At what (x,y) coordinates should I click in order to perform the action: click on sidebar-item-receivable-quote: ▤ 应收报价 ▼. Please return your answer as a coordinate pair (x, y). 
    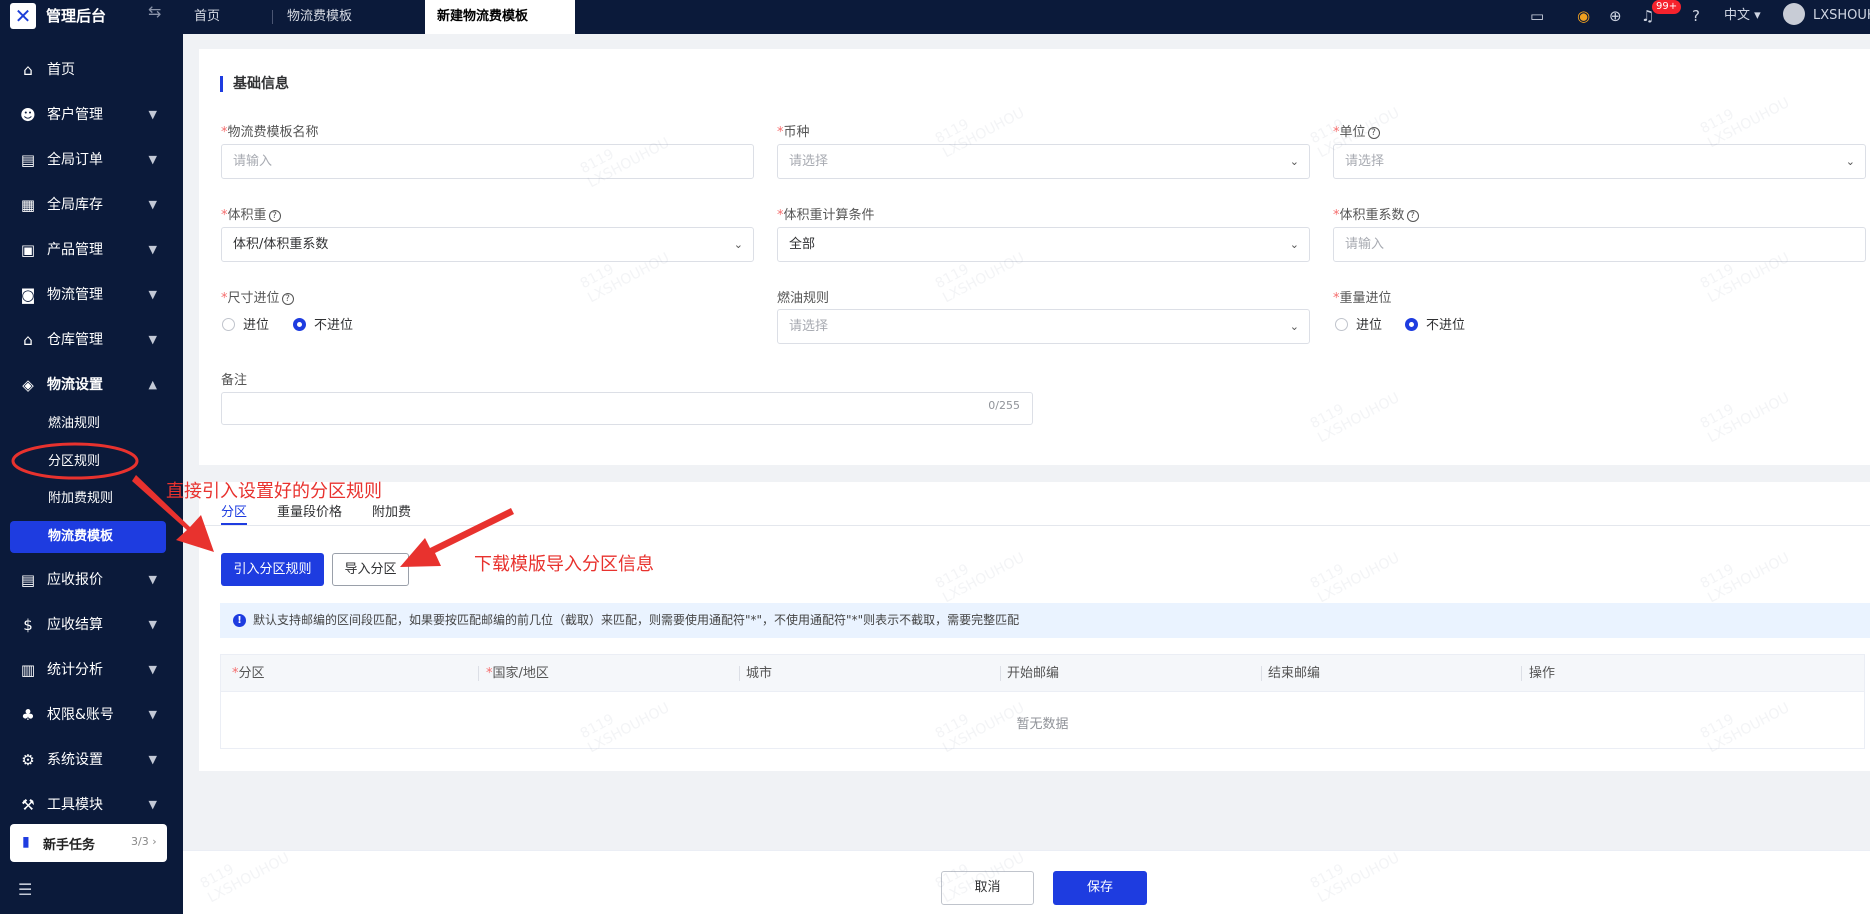
    Looking at the image, I should click on (91, 580).